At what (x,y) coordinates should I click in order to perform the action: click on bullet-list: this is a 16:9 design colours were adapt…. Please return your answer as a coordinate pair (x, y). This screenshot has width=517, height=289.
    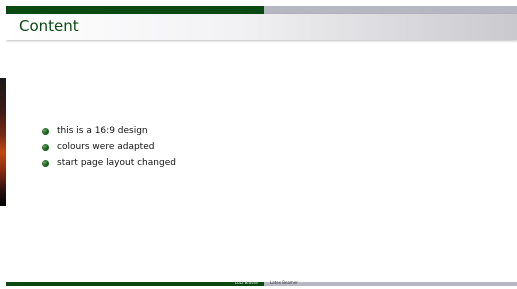
    Looking at the image, I should click on (109, 147).